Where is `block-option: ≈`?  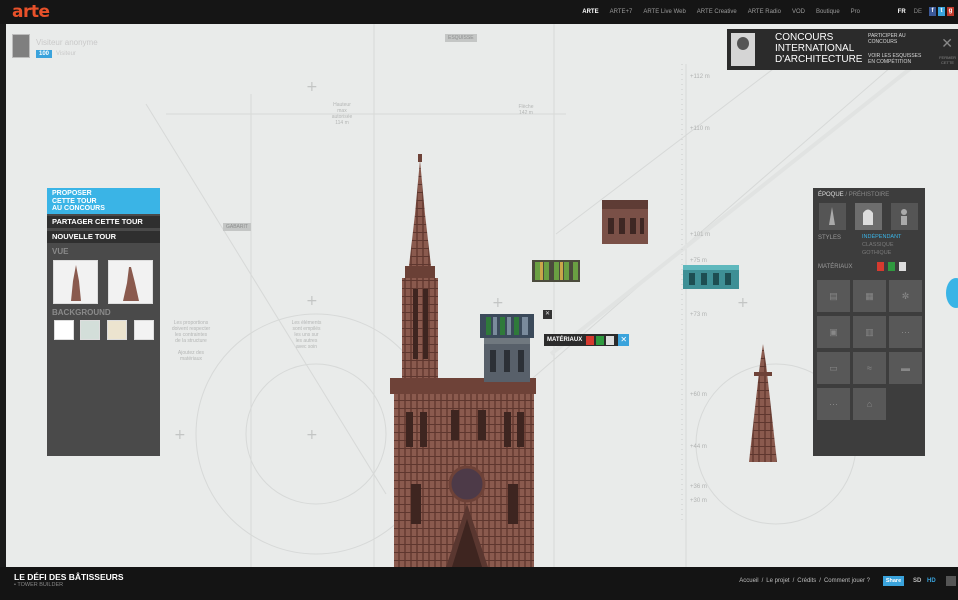 block-option: ≈ is located at coordinates (869, 368).